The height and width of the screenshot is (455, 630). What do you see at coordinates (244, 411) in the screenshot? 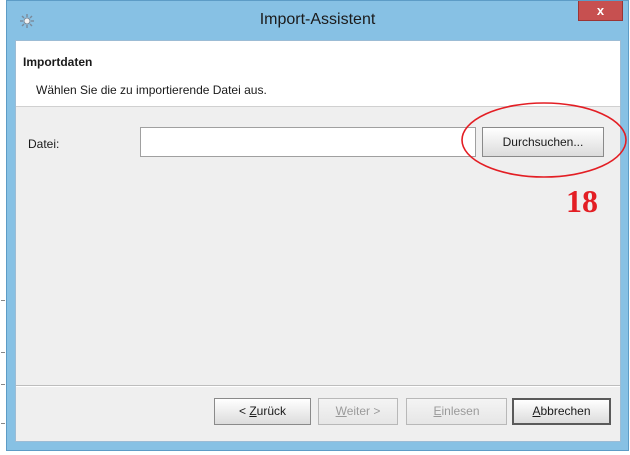
I see `back-button-prefix: <` at bounding box center [244, 411].